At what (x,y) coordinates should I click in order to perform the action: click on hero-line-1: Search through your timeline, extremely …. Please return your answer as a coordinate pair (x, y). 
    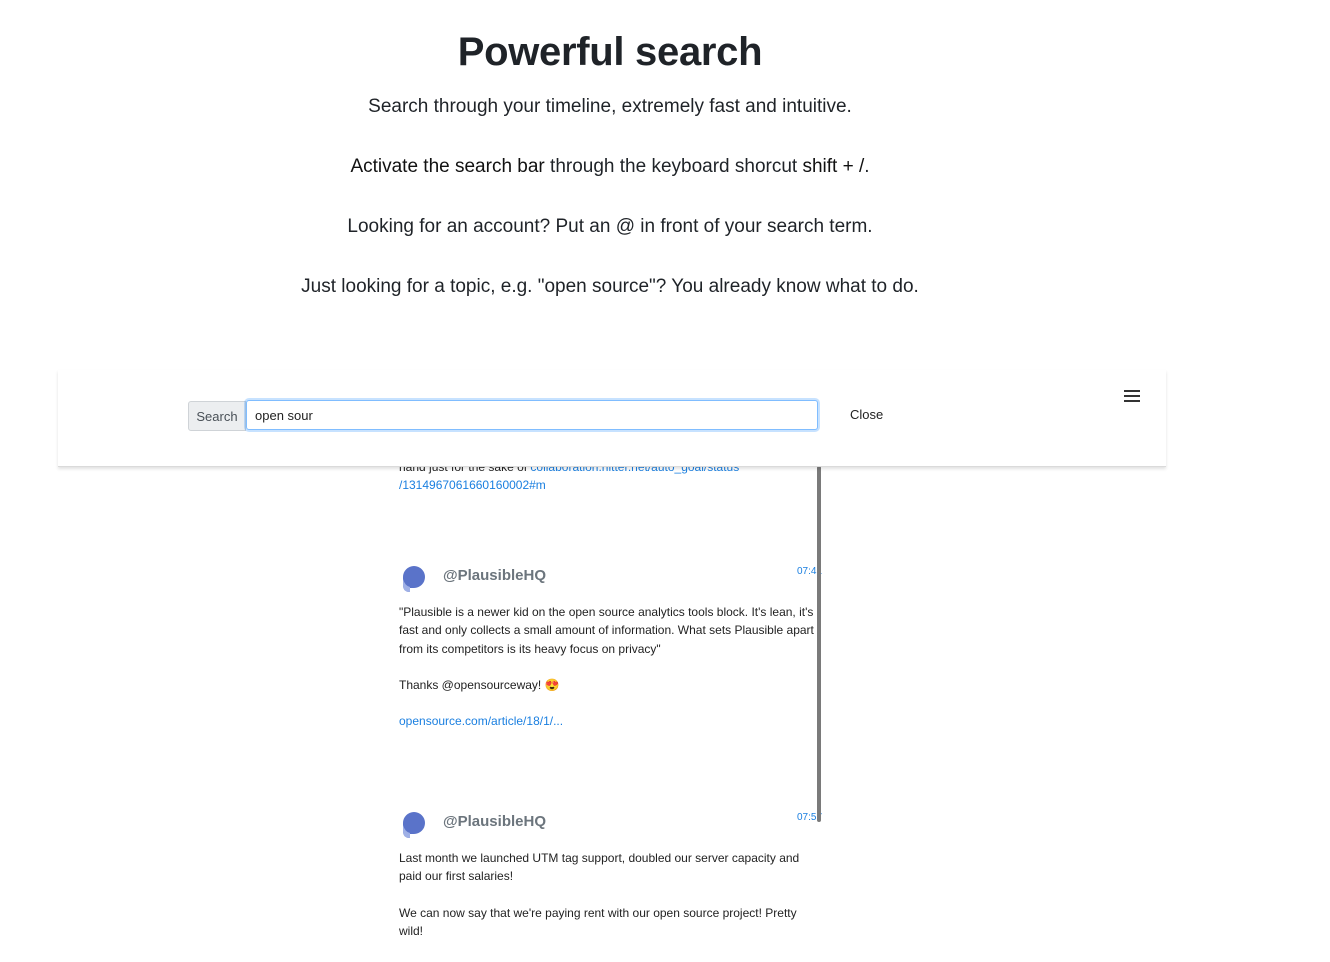
    Looking at the image, I should click on (610, 106).